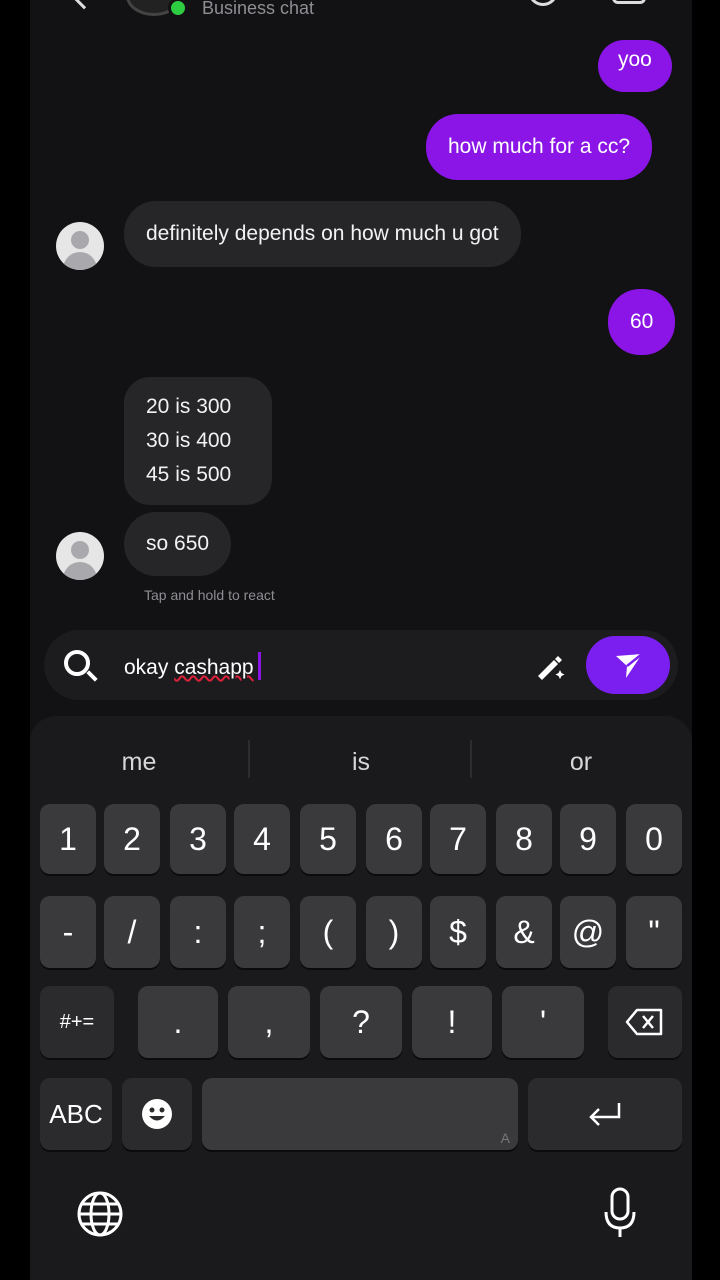  I want to click on left-edge, so click(15, 640).